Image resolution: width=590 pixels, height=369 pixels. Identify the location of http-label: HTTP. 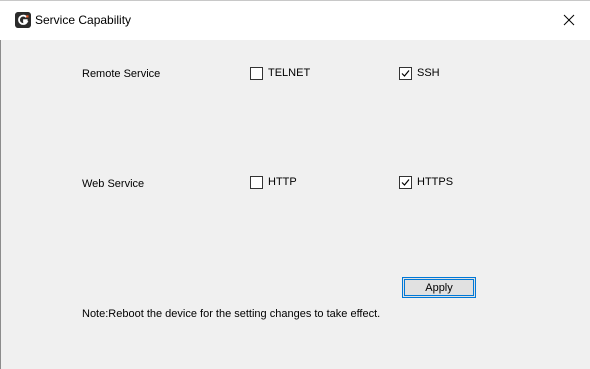
(282, 182).